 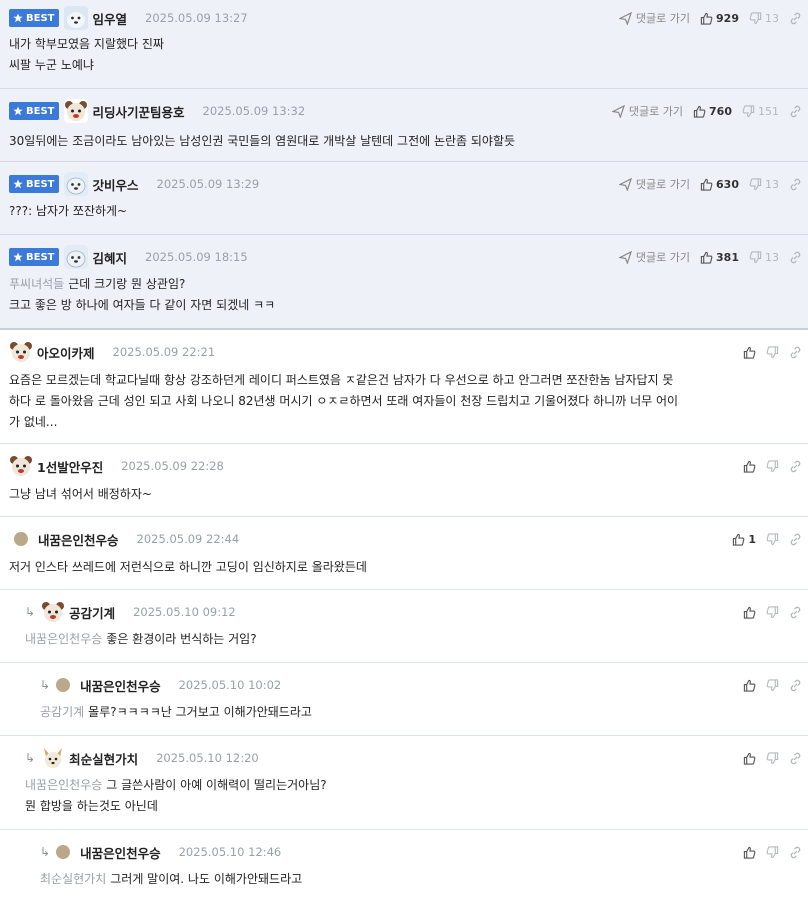 I want to click on like-count: 1, so click(x=752, y=539).